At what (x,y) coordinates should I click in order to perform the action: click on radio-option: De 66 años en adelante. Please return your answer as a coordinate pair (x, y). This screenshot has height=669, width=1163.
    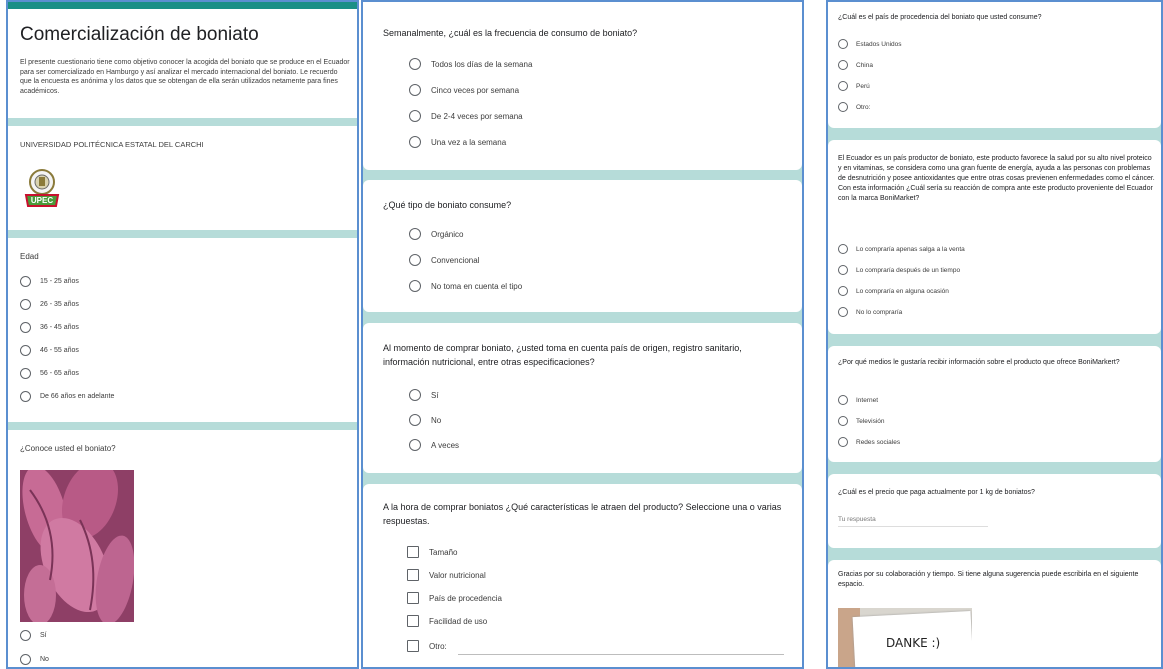
    Looking at the image, I should click on (67, 396).